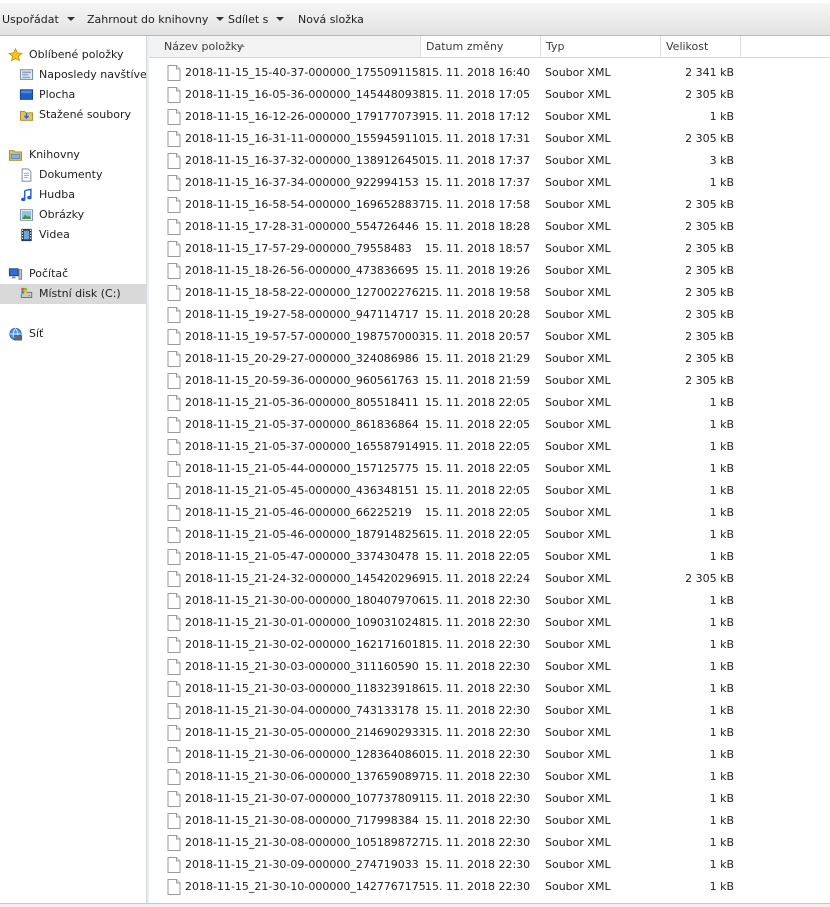 The width and height of the screenshot is (830, 907). What do you see at coordinates (302, 314) in the screenshot?
I see `file-name: 2018-11-15_19-27-58-000000_947114717` at bounding box center [302, 314].